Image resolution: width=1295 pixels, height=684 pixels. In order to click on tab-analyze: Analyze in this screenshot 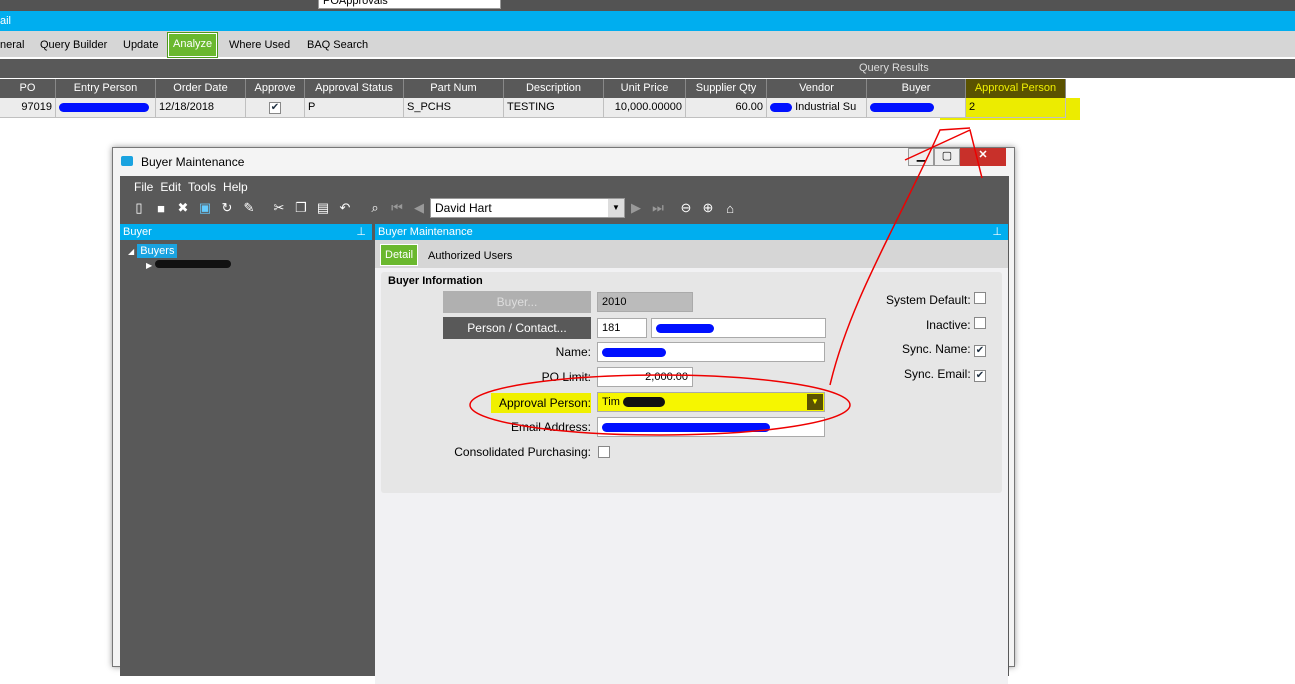, I will do `click(192, 45)`.